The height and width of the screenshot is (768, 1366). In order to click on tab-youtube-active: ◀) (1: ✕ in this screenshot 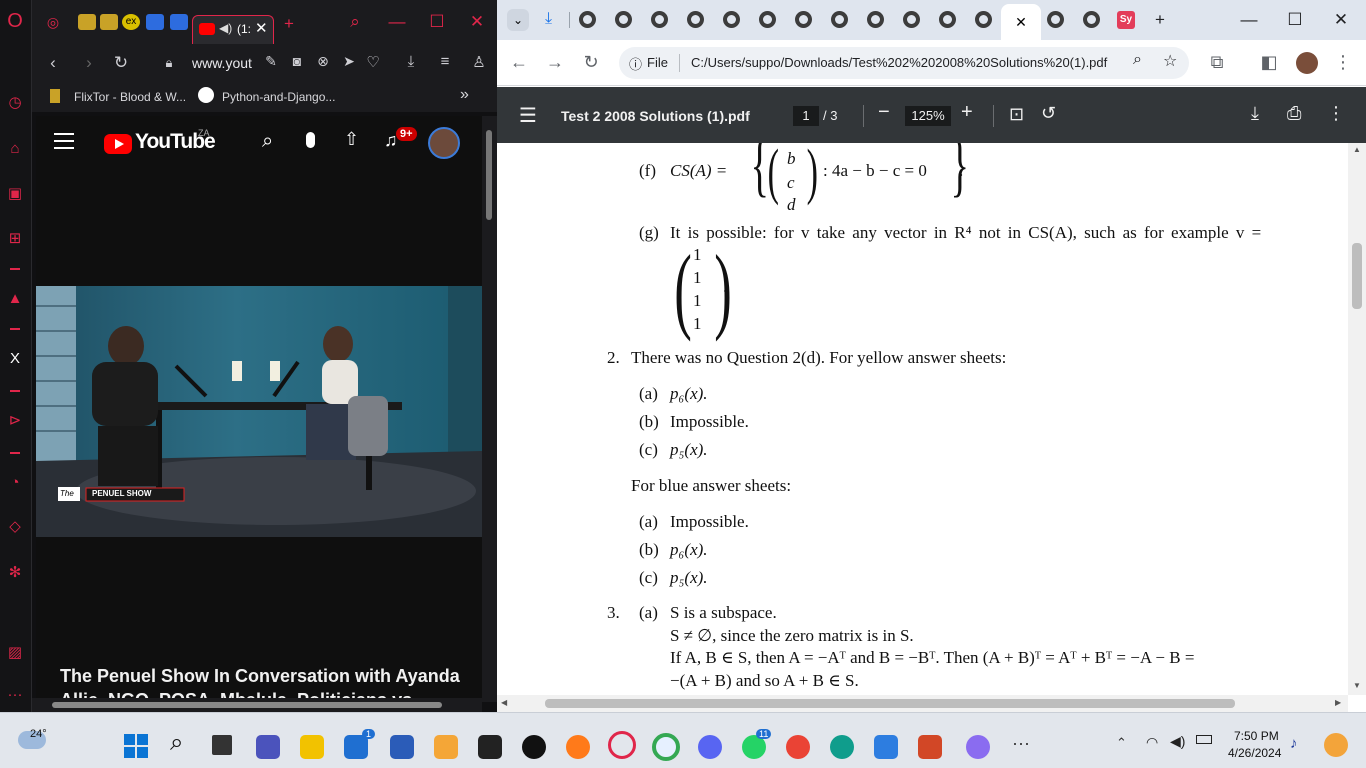, I will do `click(233, 30)`.